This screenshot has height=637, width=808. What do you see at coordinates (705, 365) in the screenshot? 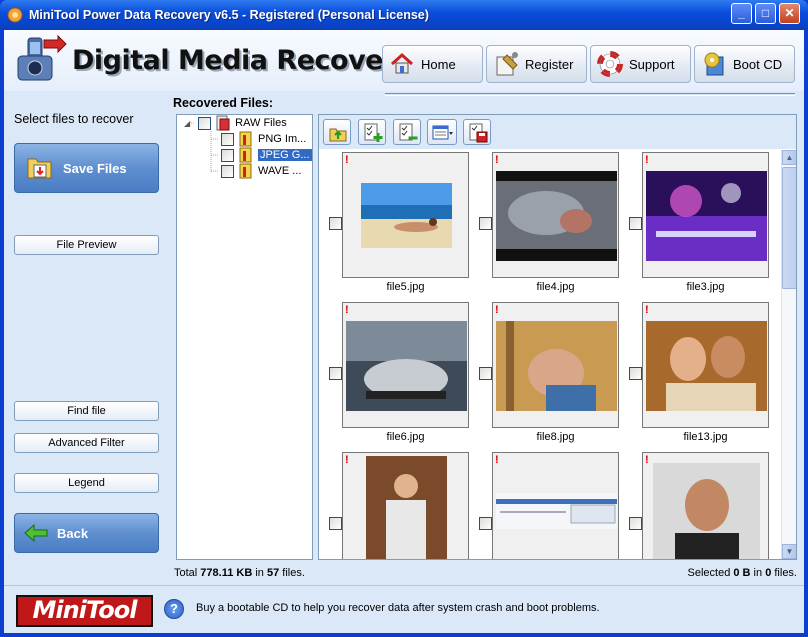
I see `thumbnail-file13: !` at bounding box center [705, 365].